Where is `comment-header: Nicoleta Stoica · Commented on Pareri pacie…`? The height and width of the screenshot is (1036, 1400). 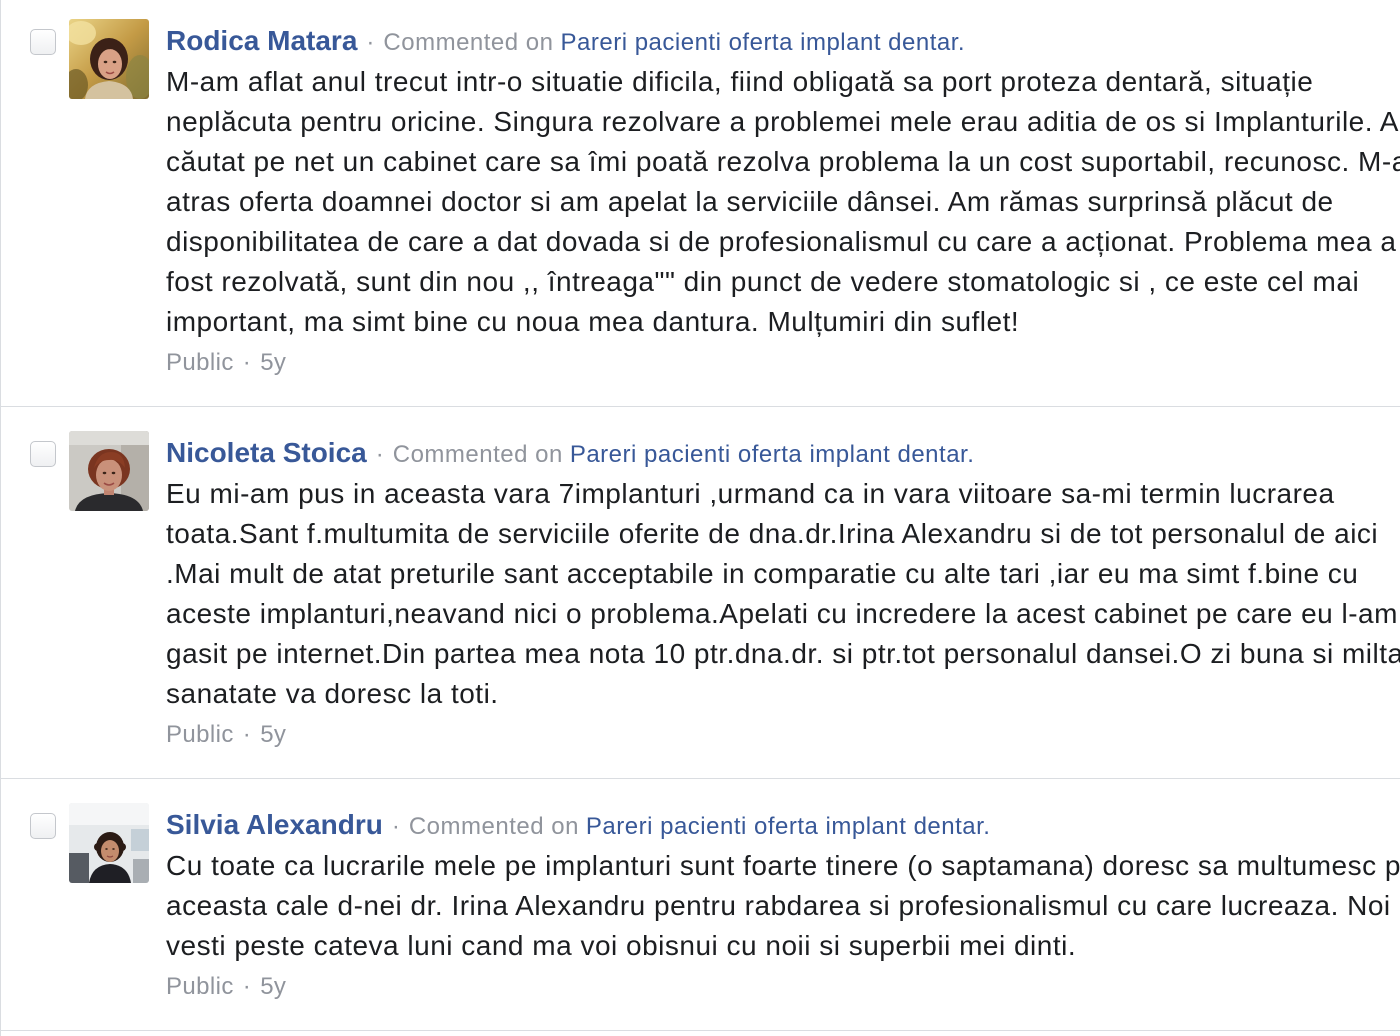
comment-header: Nicoleta Stoica · Commented on Pareri pacie… is located at coordinates (783, 452).